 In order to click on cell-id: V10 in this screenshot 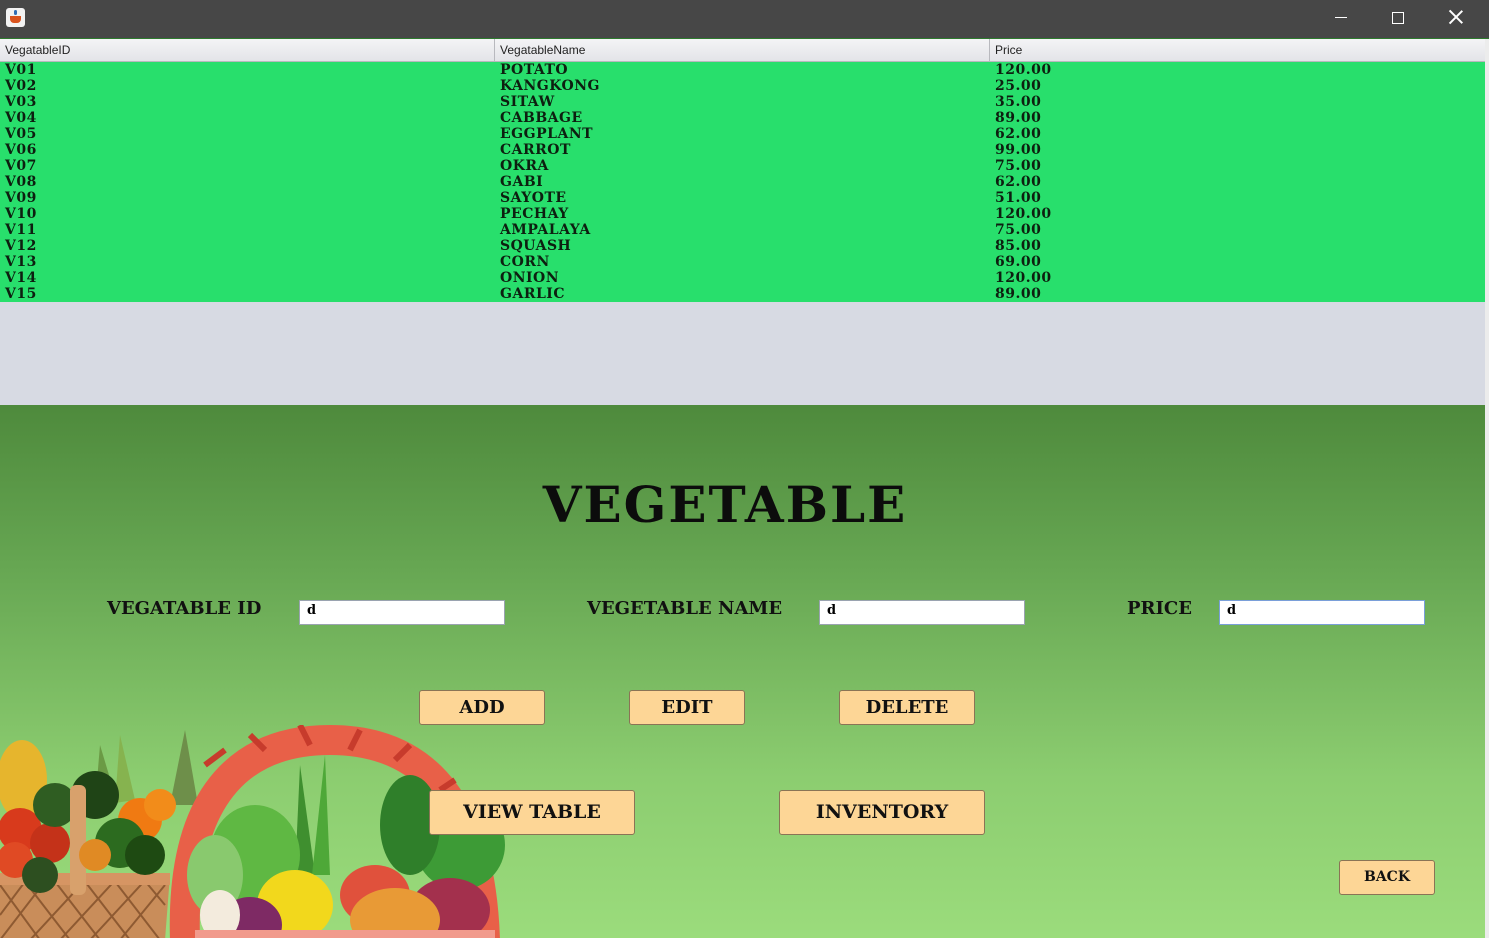, I will do `click(21, 214)`.